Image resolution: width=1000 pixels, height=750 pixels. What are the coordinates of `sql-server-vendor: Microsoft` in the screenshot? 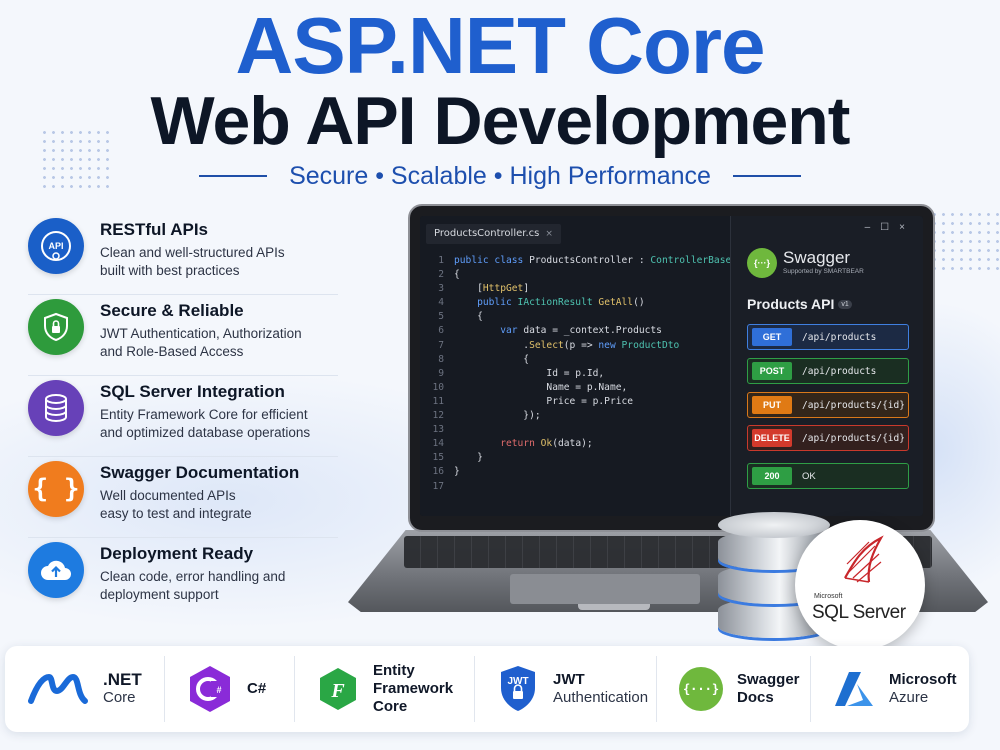 It's located at (828, 596).